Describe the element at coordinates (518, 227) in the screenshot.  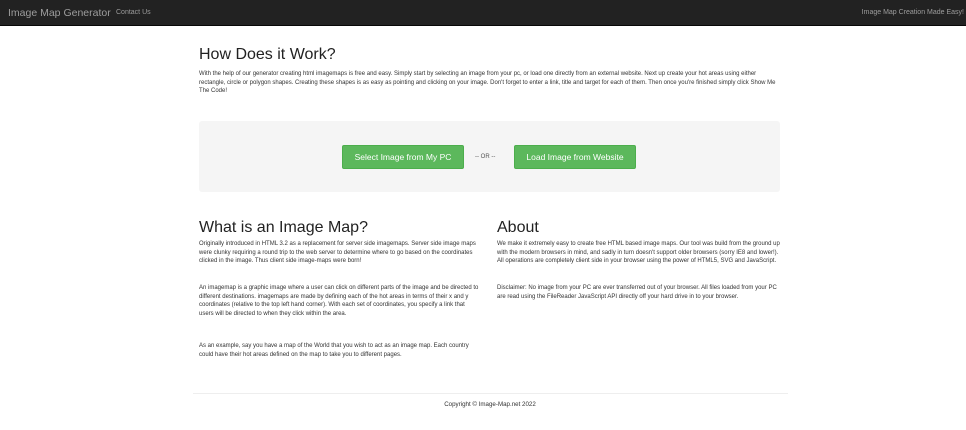
I see `about-heading: About` at that location.